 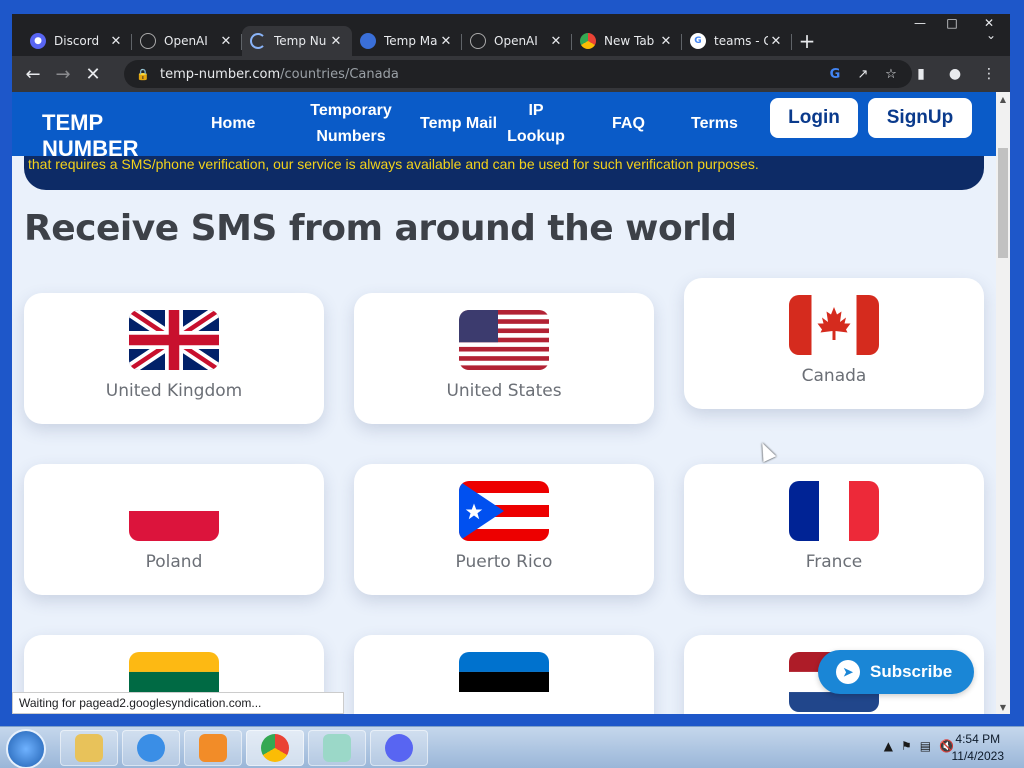 What do you see at coordinates (174, 340) in the screenshot?
I see `uk-flag-icon` at bounding box center [174, 340].